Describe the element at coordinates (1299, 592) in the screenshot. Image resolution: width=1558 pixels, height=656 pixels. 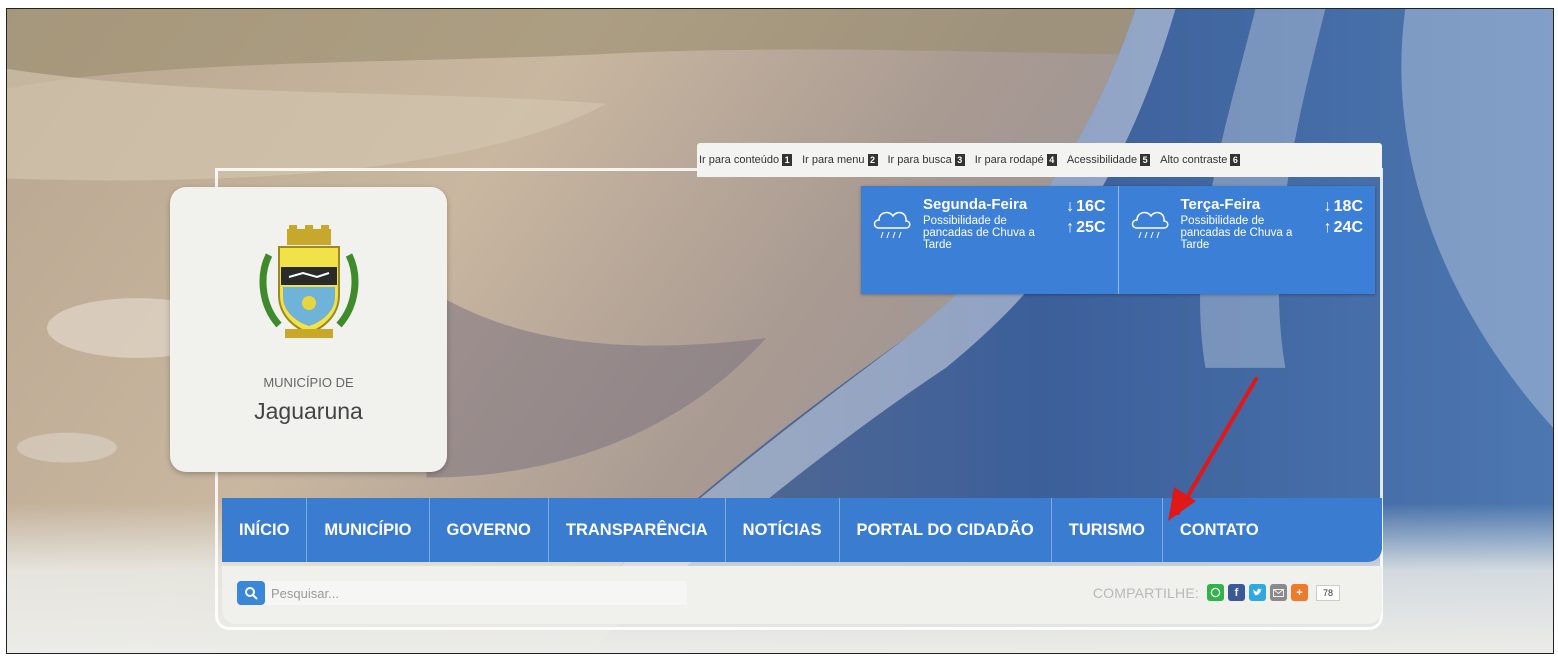
I see `plus-icon: +` at that location.